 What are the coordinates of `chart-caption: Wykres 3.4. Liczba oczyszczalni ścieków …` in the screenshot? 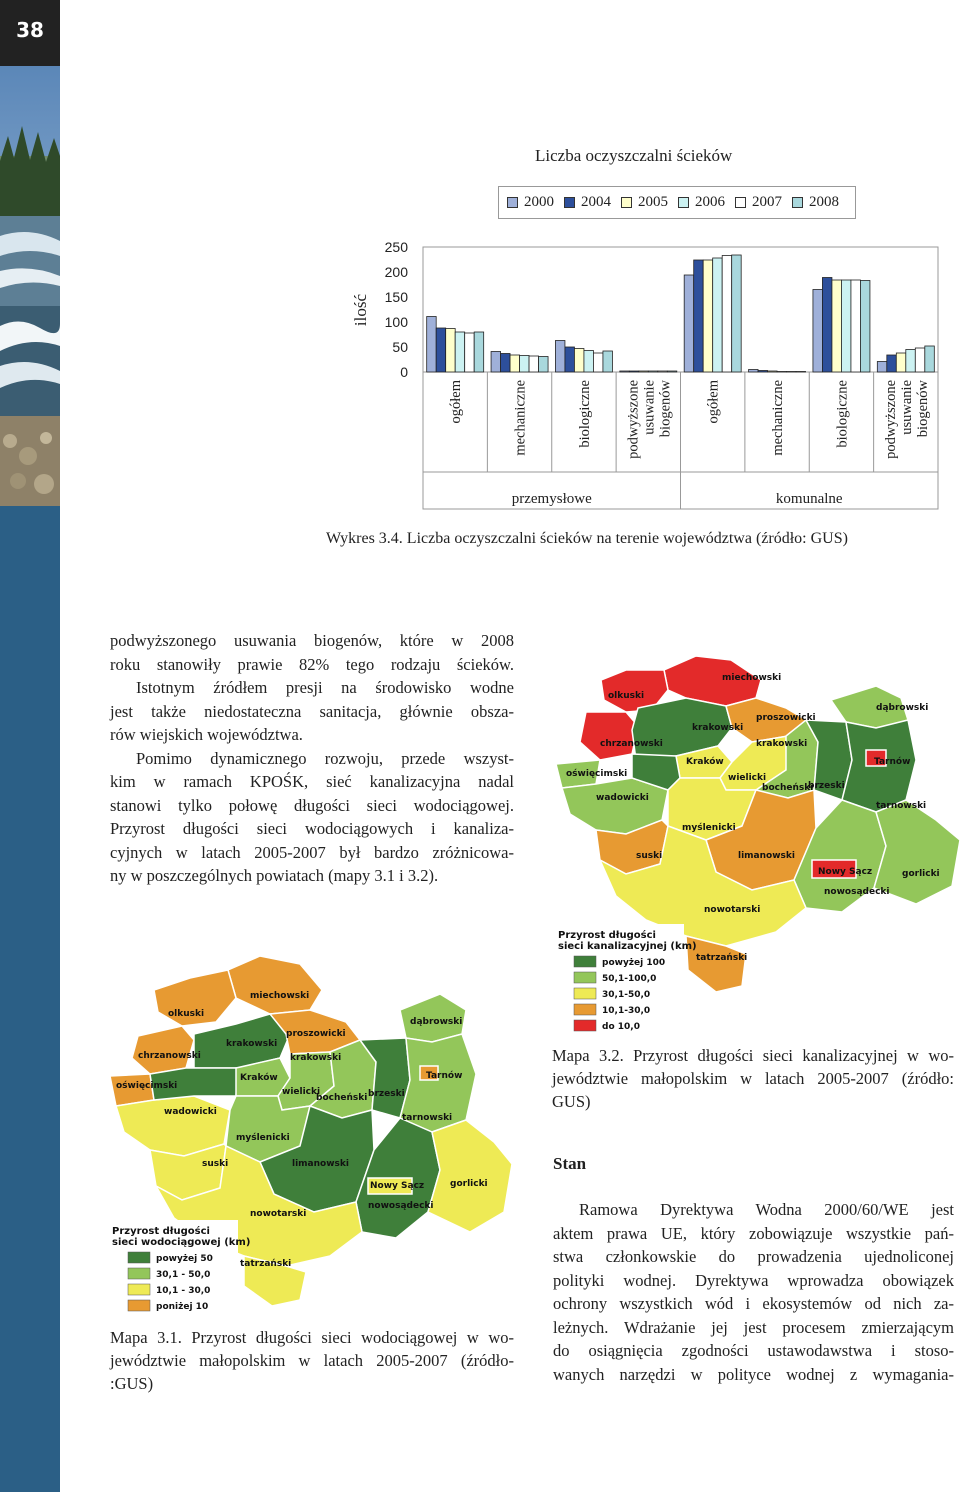 It's located at (587, 538).